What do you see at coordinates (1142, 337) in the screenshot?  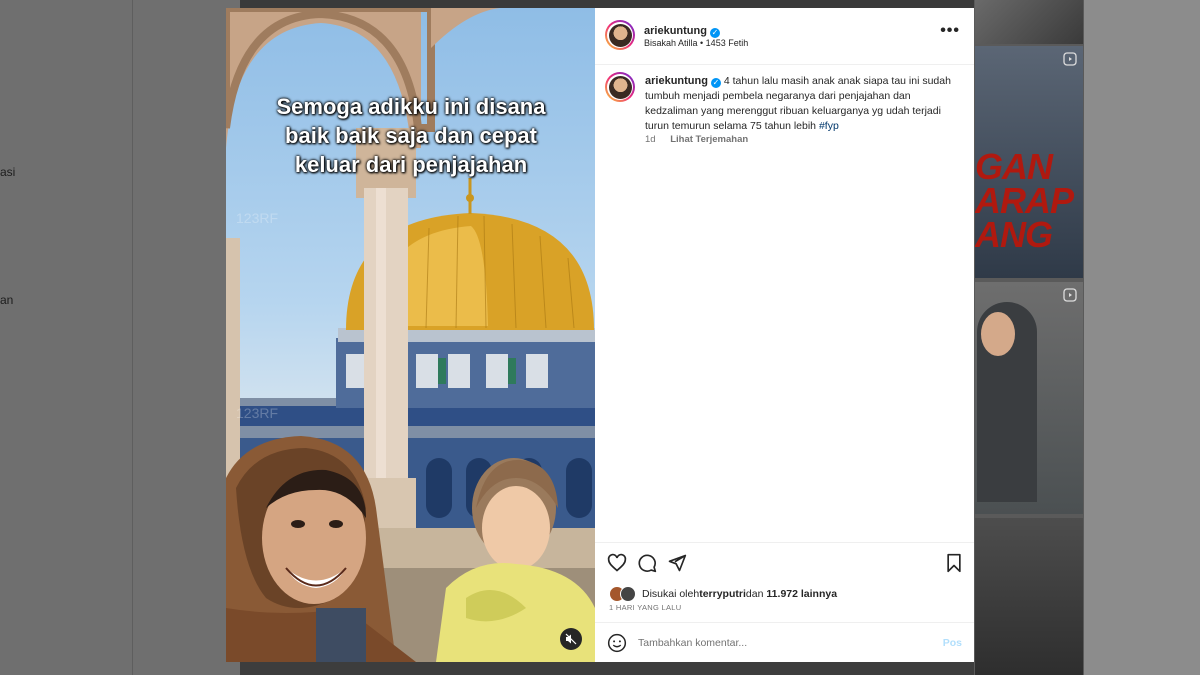 I see `background-right` at bounding box center [1142, 337].